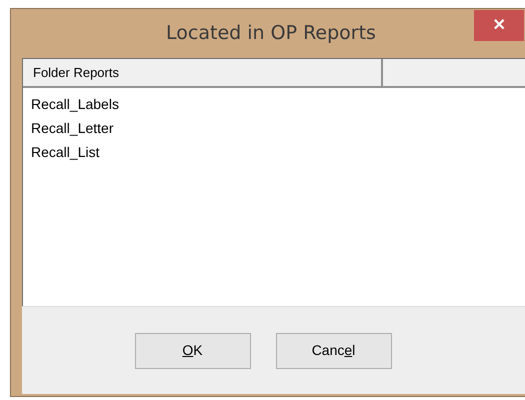  What do you see at coordinates (203, 73) in the screenshot?
I see `column-header: Folder Reports` at bounding box center [203, 73].